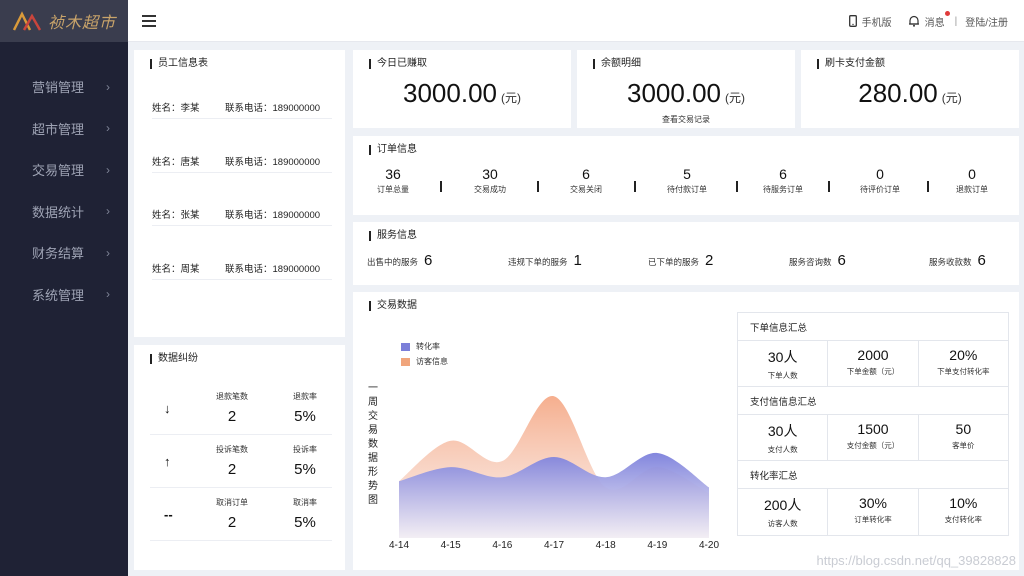 The height and width of the screenshot is (576, 1024). Describe the element at coordinates (873, 364) in the screenshot. I see `summary-row: 30人 下单人数 2000 下单金额（元） 20% 下单支付转化率` at that location.